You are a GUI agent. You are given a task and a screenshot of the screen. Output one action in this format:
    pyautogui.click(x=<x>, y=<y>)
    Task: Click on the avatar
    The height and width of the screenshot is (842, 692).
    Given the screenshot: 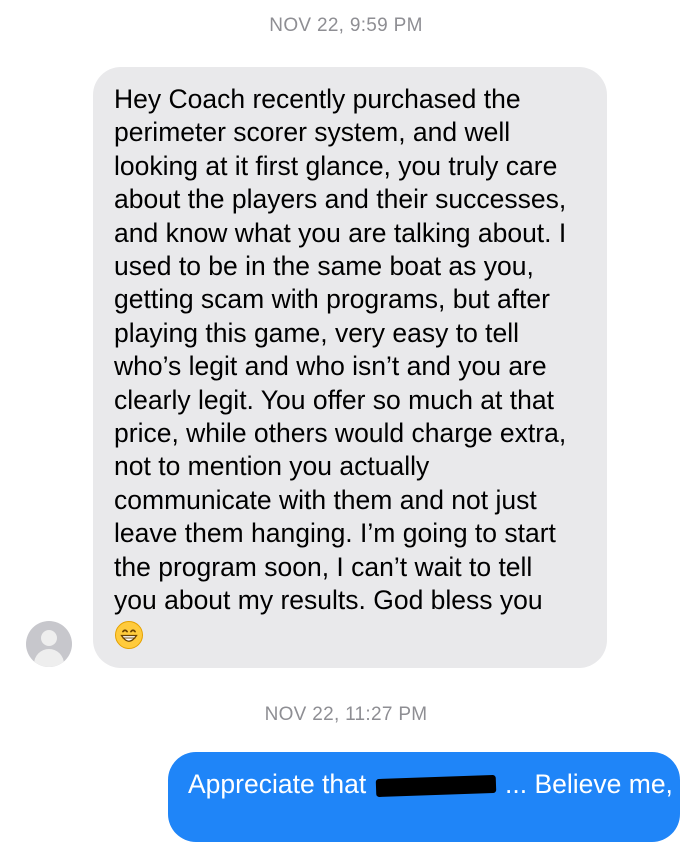 What is the action you would take?
    pyautogui.click(x=49, y=644)
    